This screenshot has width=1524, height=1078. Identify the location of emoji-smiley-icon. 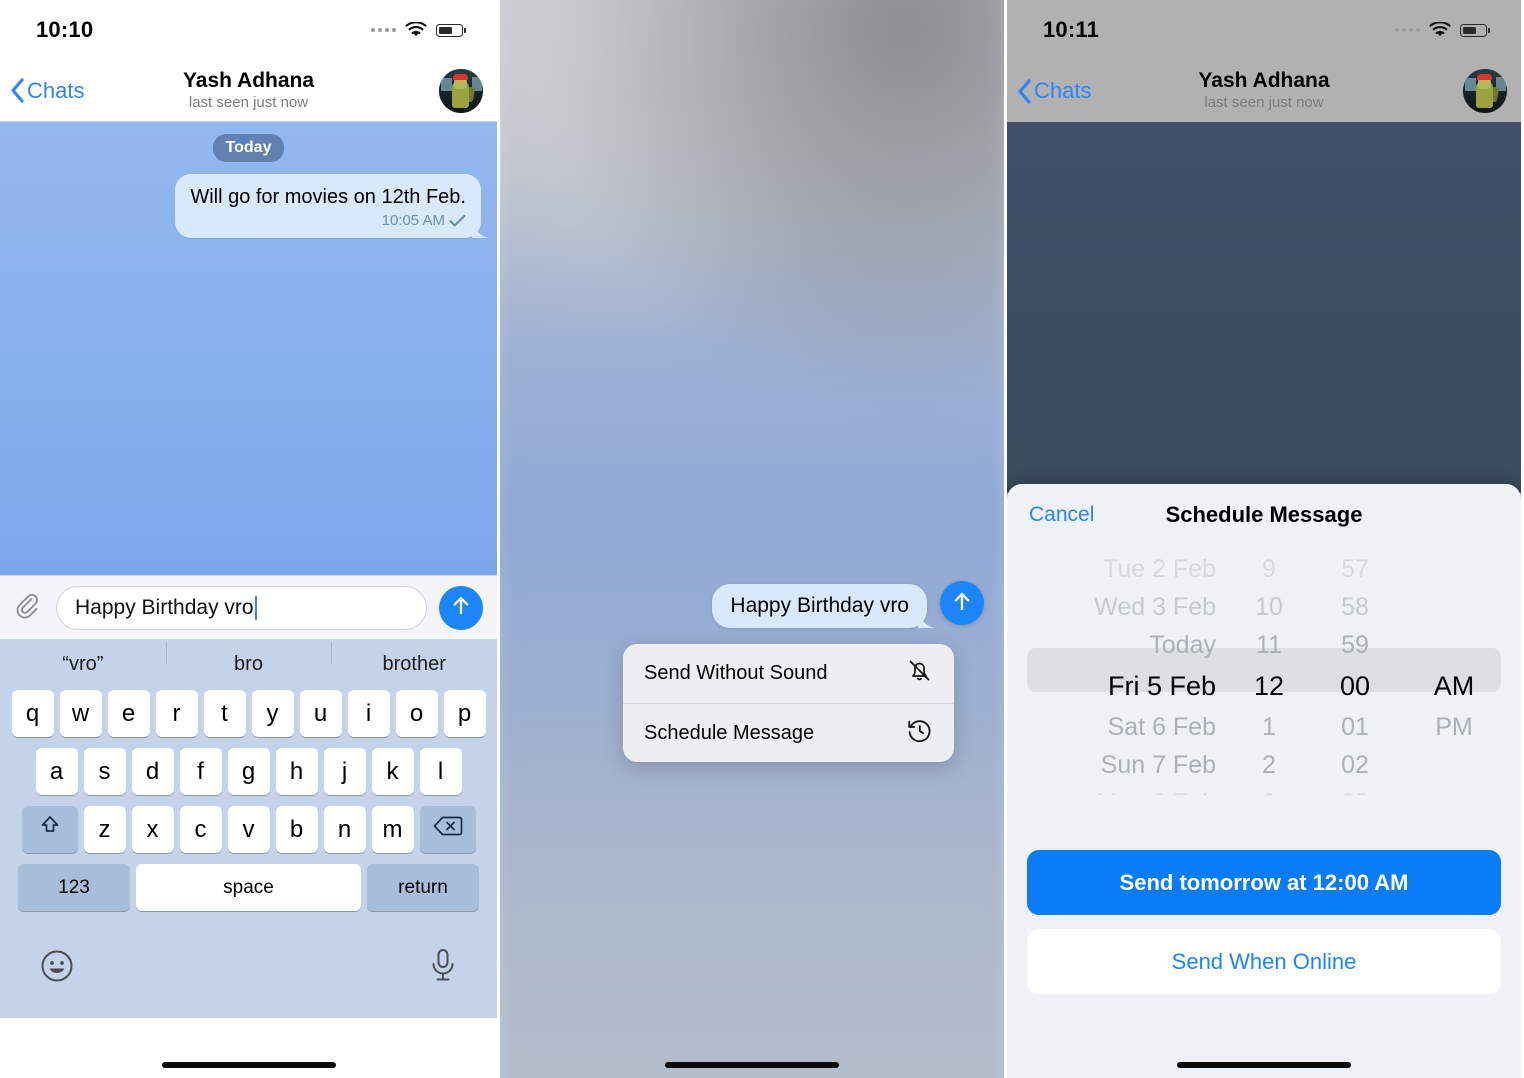
(57, 968).